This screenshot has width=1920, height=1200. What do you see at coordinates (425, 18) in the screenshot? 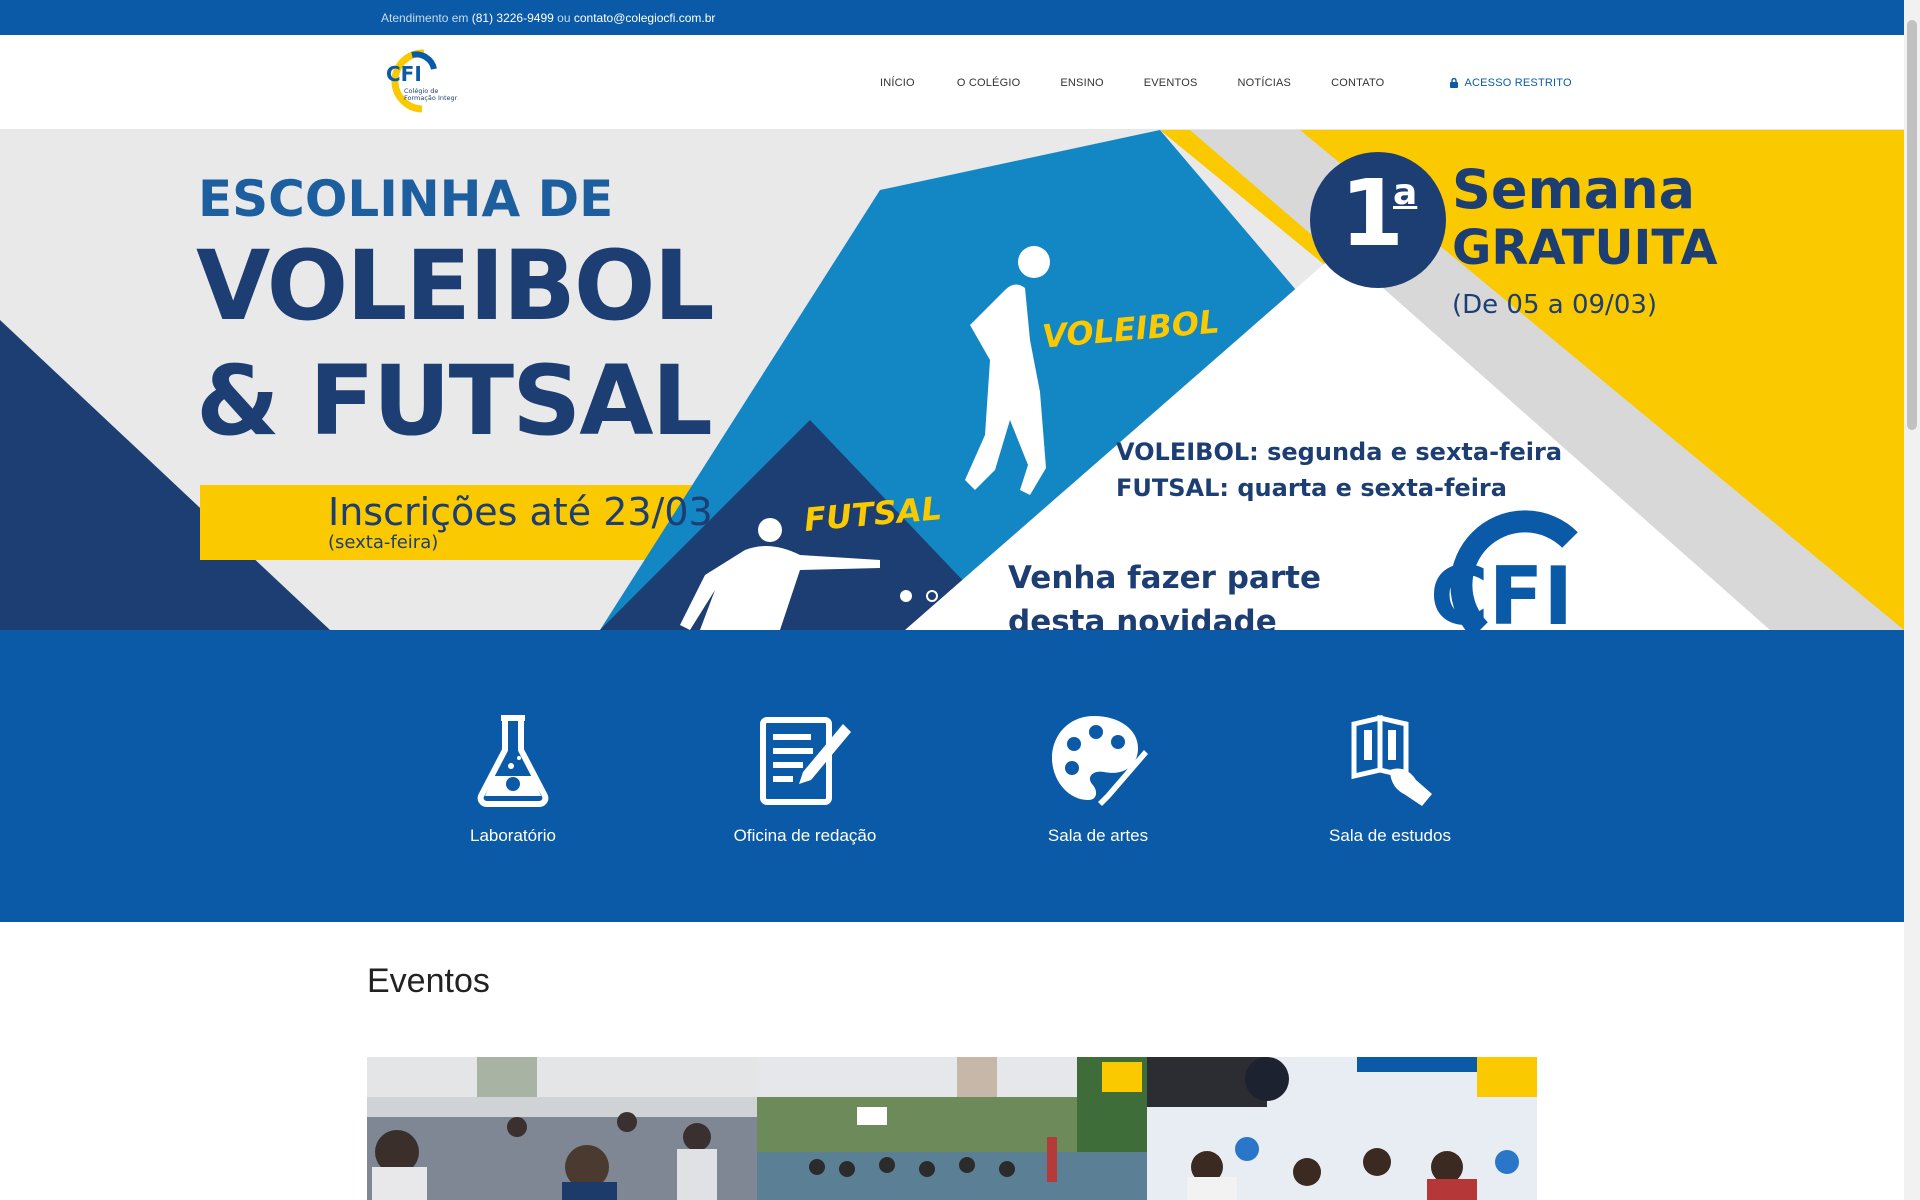
I see `contact-prefix: Atendimento em` at bounding box center [425, 18].